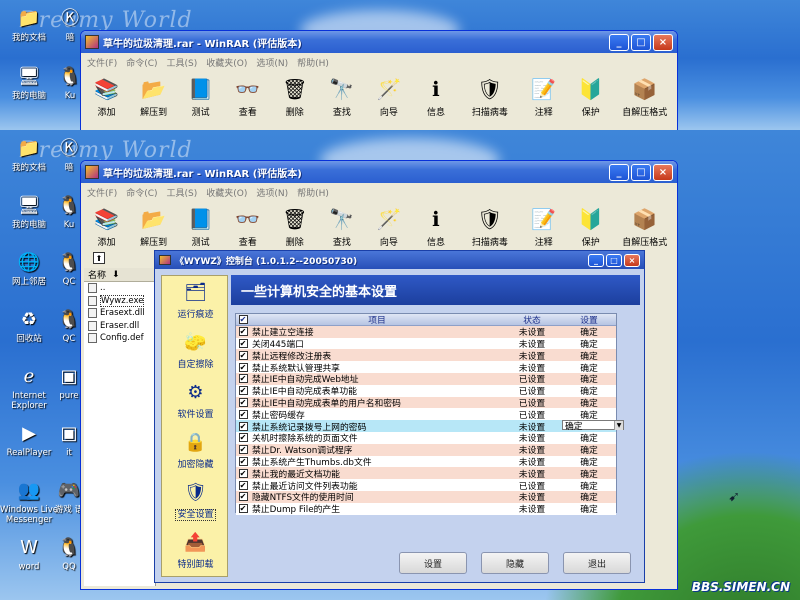  Describe the element at coordinates (426, 496) in the screenshot. I see `table-row: ✔ 隐藏NTFS文件的使用时间 未设置 确定` at that location.